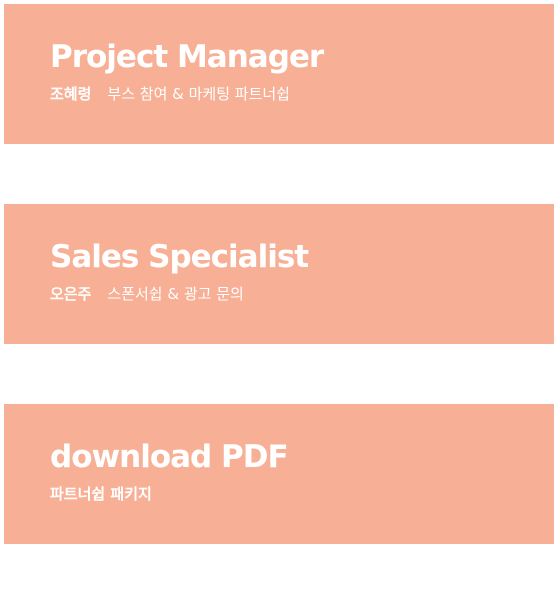 The height and width of the screenshot is (600, 560). I want to click on card-subtitle: 오은주 스폰서쉽 & 광고 문의, so click(302, 294).